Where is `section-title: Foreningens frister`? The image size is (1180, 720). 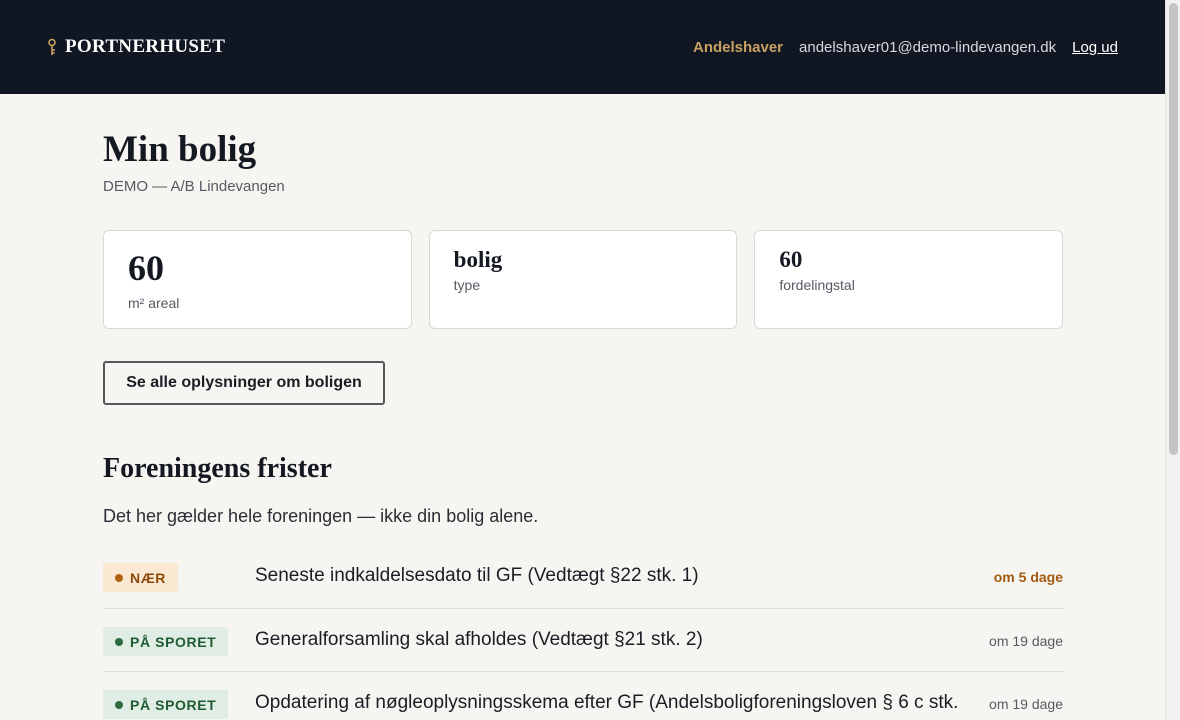 section-title: Foreningens frister is located at coordinates (217, 468).